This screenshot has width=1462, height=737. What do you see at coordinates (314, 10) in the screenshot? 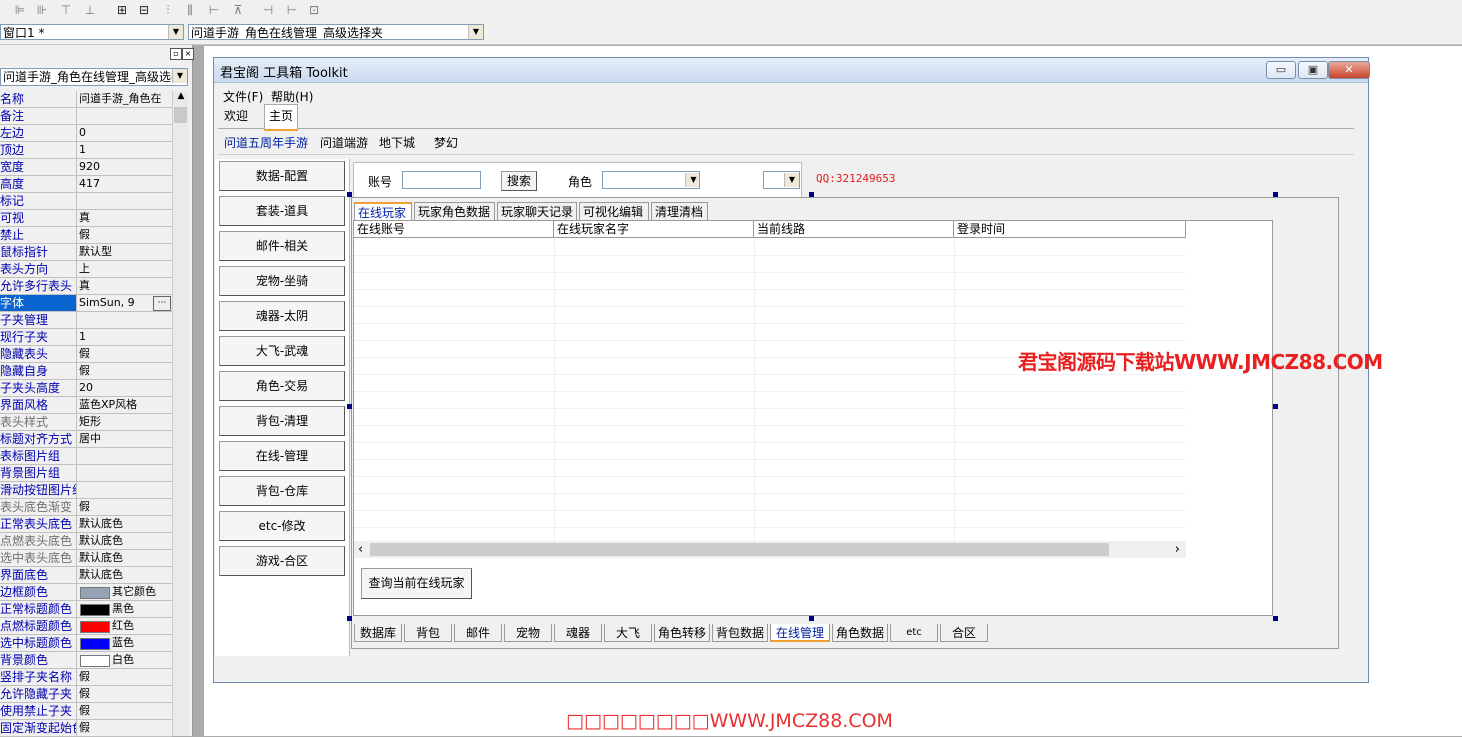
I see `grid-icon: ⊡` at bounding box center [314, 10].